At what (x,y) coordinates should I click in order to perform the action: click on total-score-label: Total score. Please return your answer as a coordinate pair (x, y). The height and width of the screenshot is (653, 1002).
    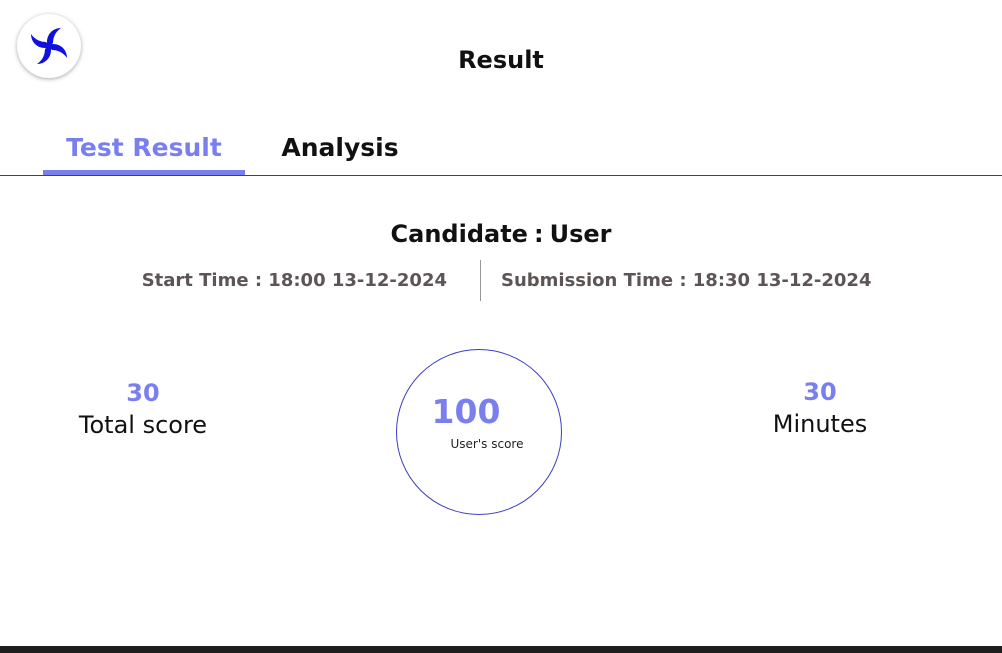
    Looking at the image, I should click on (143, 425).